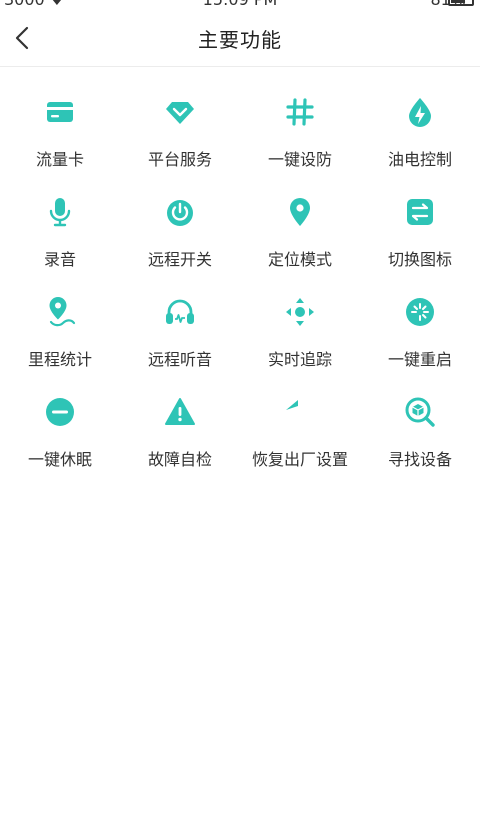 The width and height of the screenshot is (480, 839). What do you see at coordinates (419, 159) in the screenshot?
I see `function-label: 油电控制` at bounding box center [419, 159].